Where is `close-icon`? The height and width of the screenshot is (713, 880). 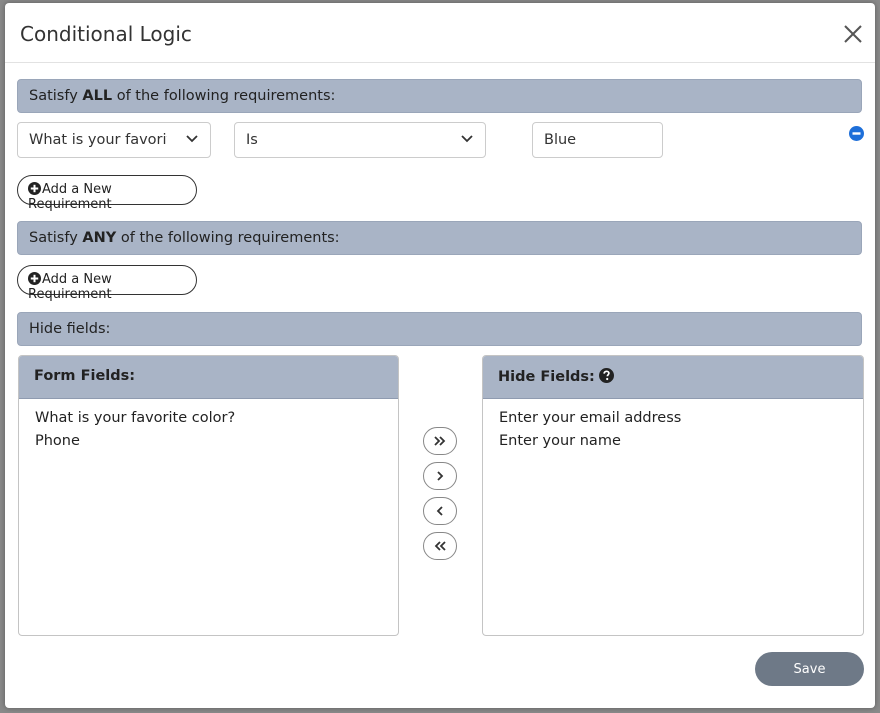
close-icon is located at coordinates (853, 34).